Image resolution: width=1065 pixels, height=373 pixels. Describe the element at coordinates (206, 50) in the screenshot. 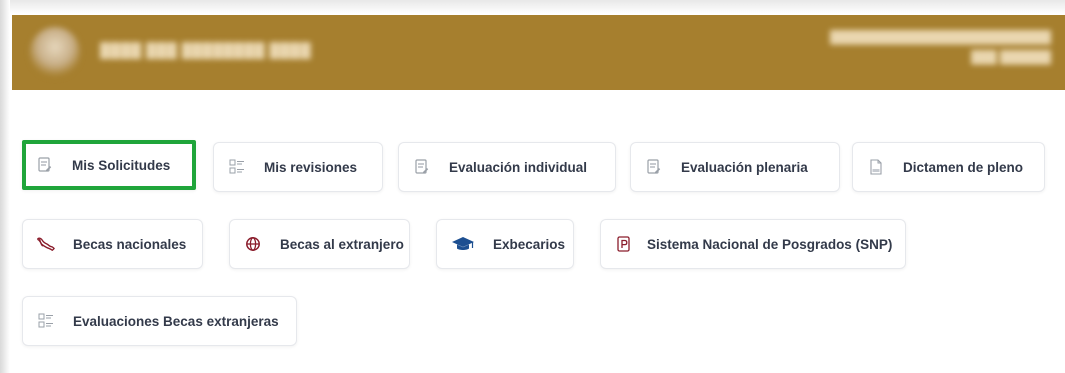

I see `user-name-redacted: ████ ███ ████████ ████` at that location.